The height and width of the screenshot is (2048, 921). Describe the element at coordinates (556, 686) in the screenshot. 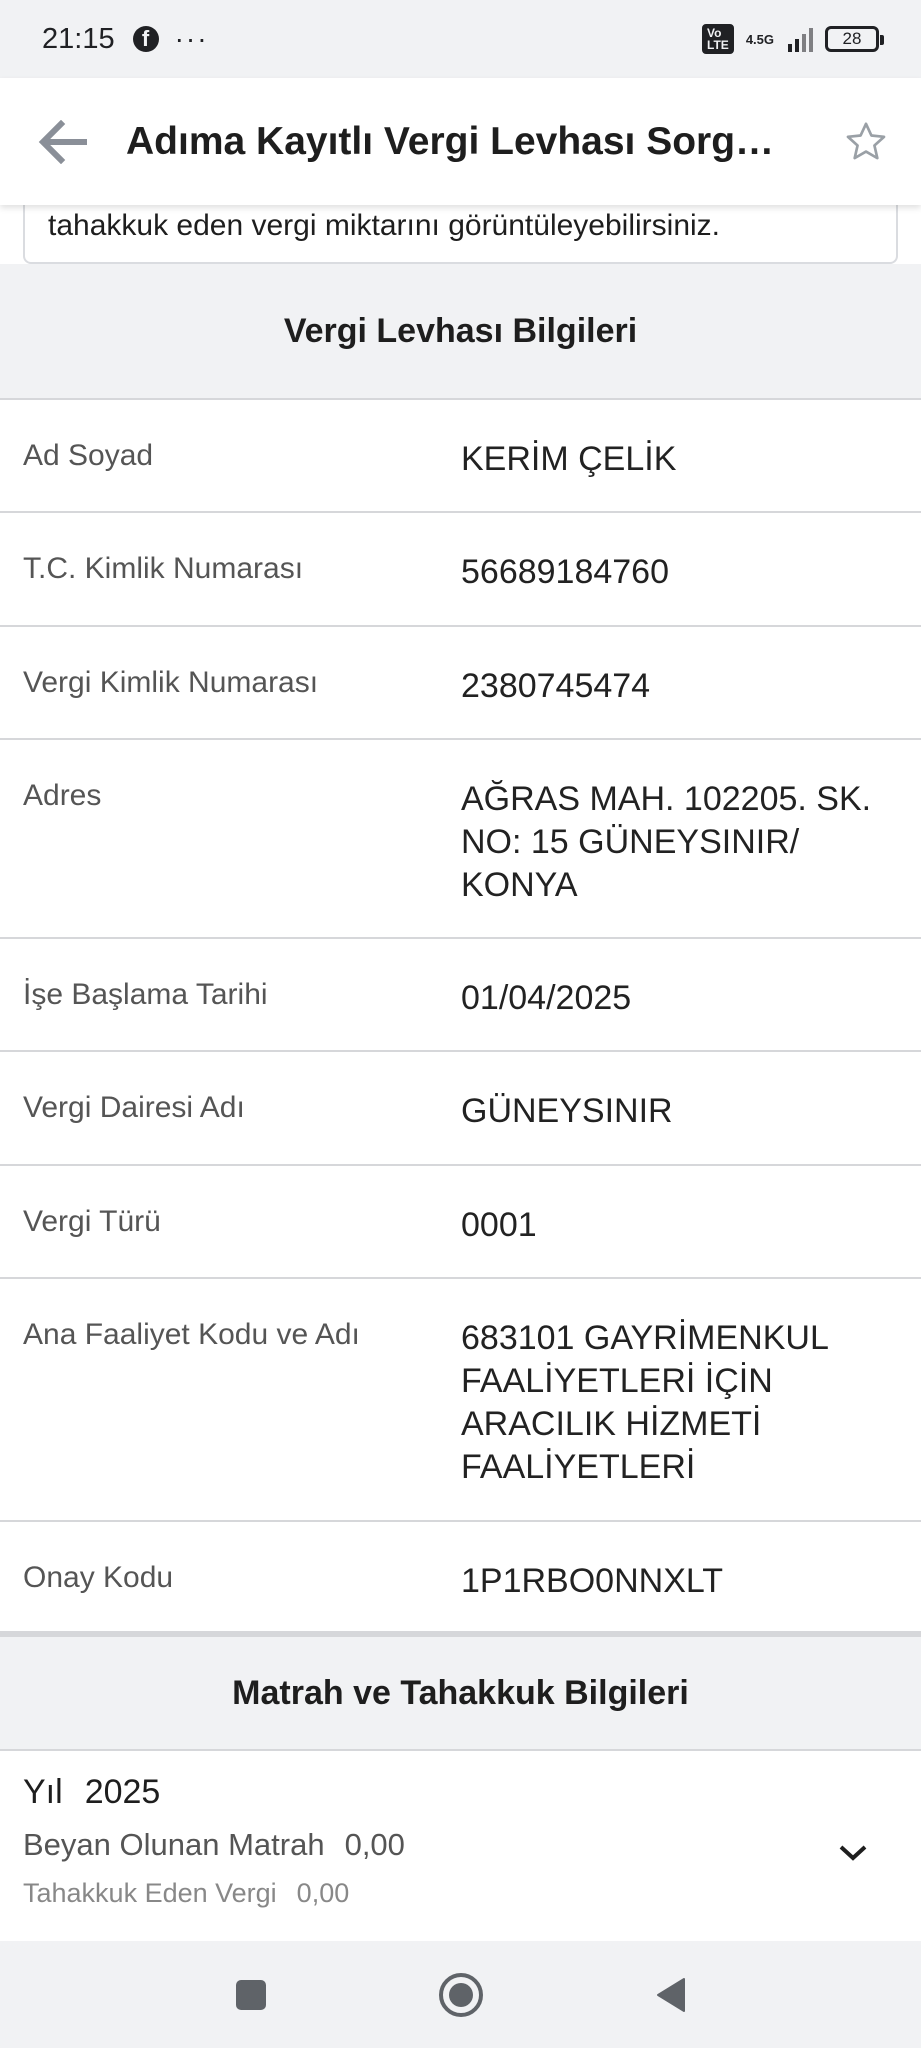

I see `row-value: 2380745474` at that location.